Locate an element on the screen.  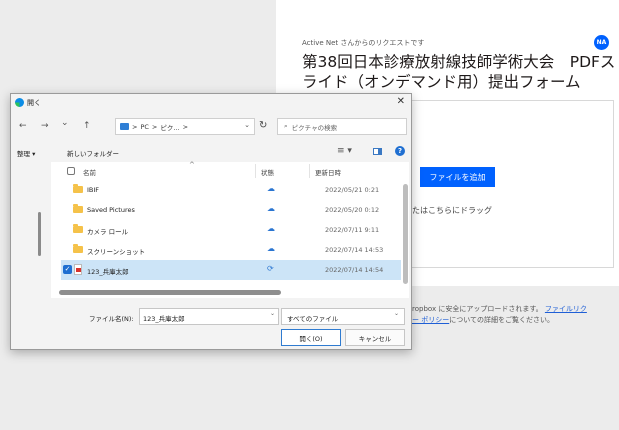
row-checkbox: ✓ is located at coordinates (67, 269).